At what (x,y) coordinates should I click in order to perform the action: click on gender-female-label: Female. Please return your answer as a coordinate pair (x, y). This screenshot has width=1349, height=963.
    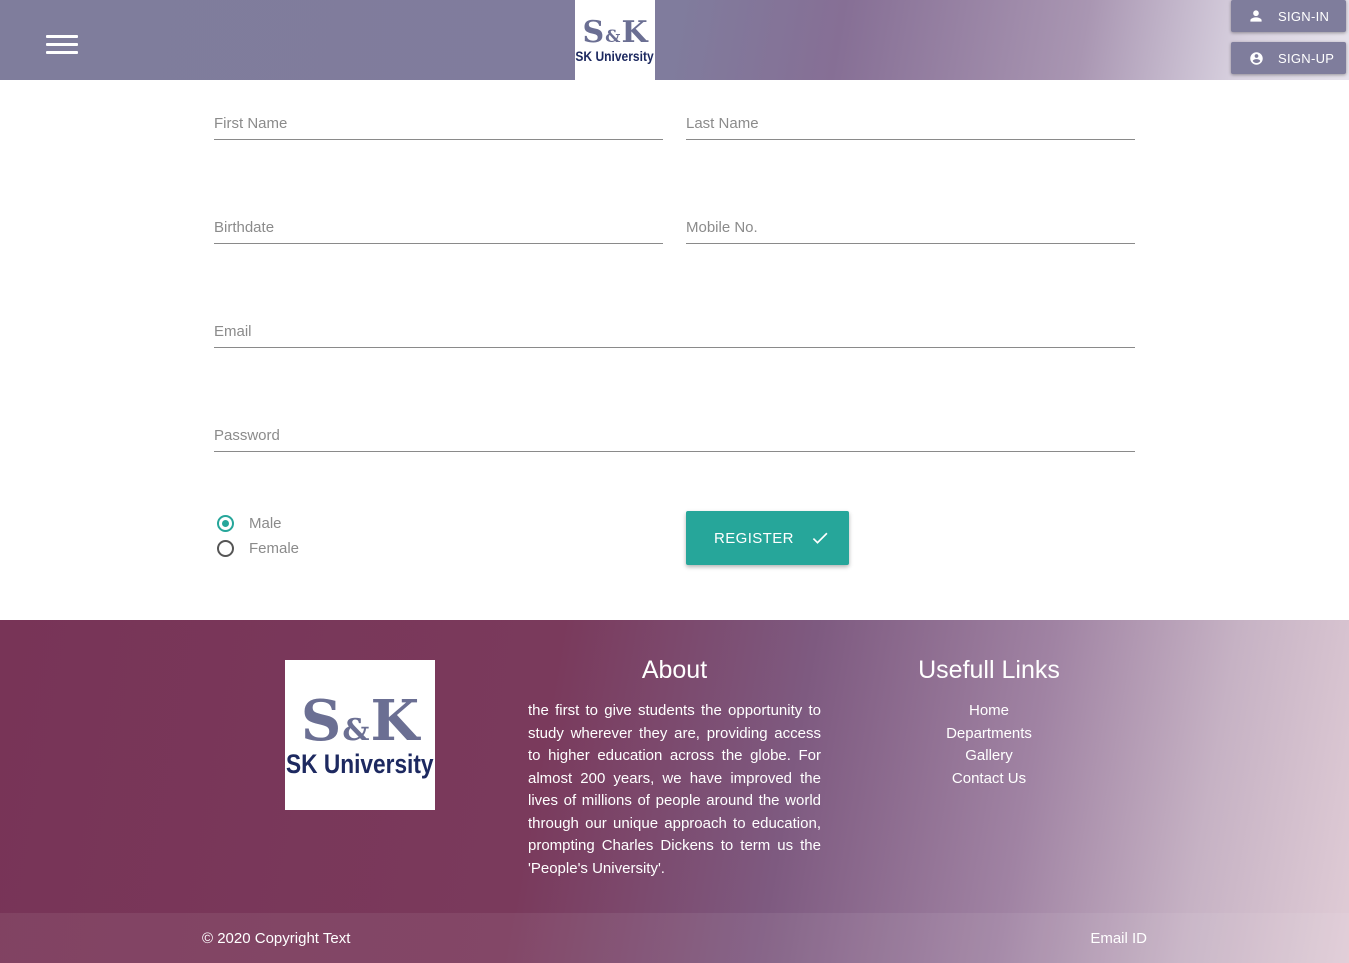
    Looking at the image, I should click on (274, 548).